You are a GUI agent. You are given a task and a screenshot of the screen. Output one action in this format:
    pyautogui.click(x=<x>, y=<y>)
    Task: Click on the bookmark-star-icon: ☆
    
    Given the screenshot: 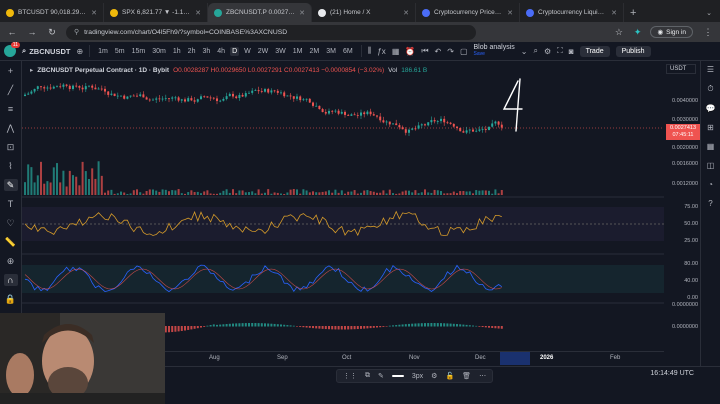 What is the action you would take?
    pyautogui.click(x=619, y=32)
    